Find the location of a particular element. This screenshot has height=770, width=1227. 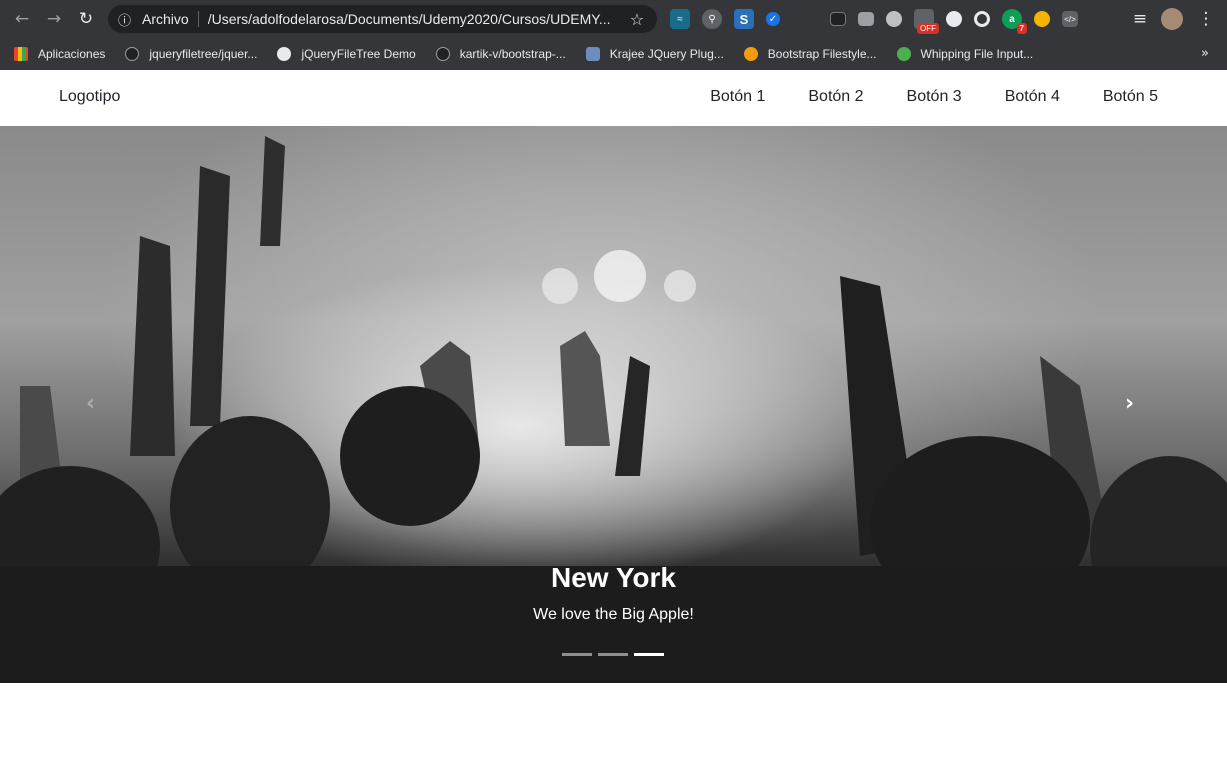

menu-button-5: Botón 5 is located at coordinates (1130, 97).